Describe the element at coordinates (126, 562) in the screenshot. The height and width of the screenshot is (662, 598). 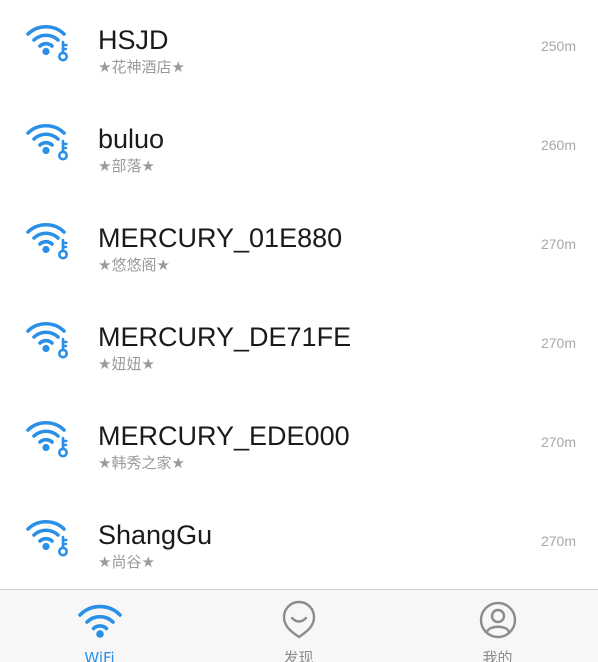
I see `network-alias: ★尚谷★` at that location.